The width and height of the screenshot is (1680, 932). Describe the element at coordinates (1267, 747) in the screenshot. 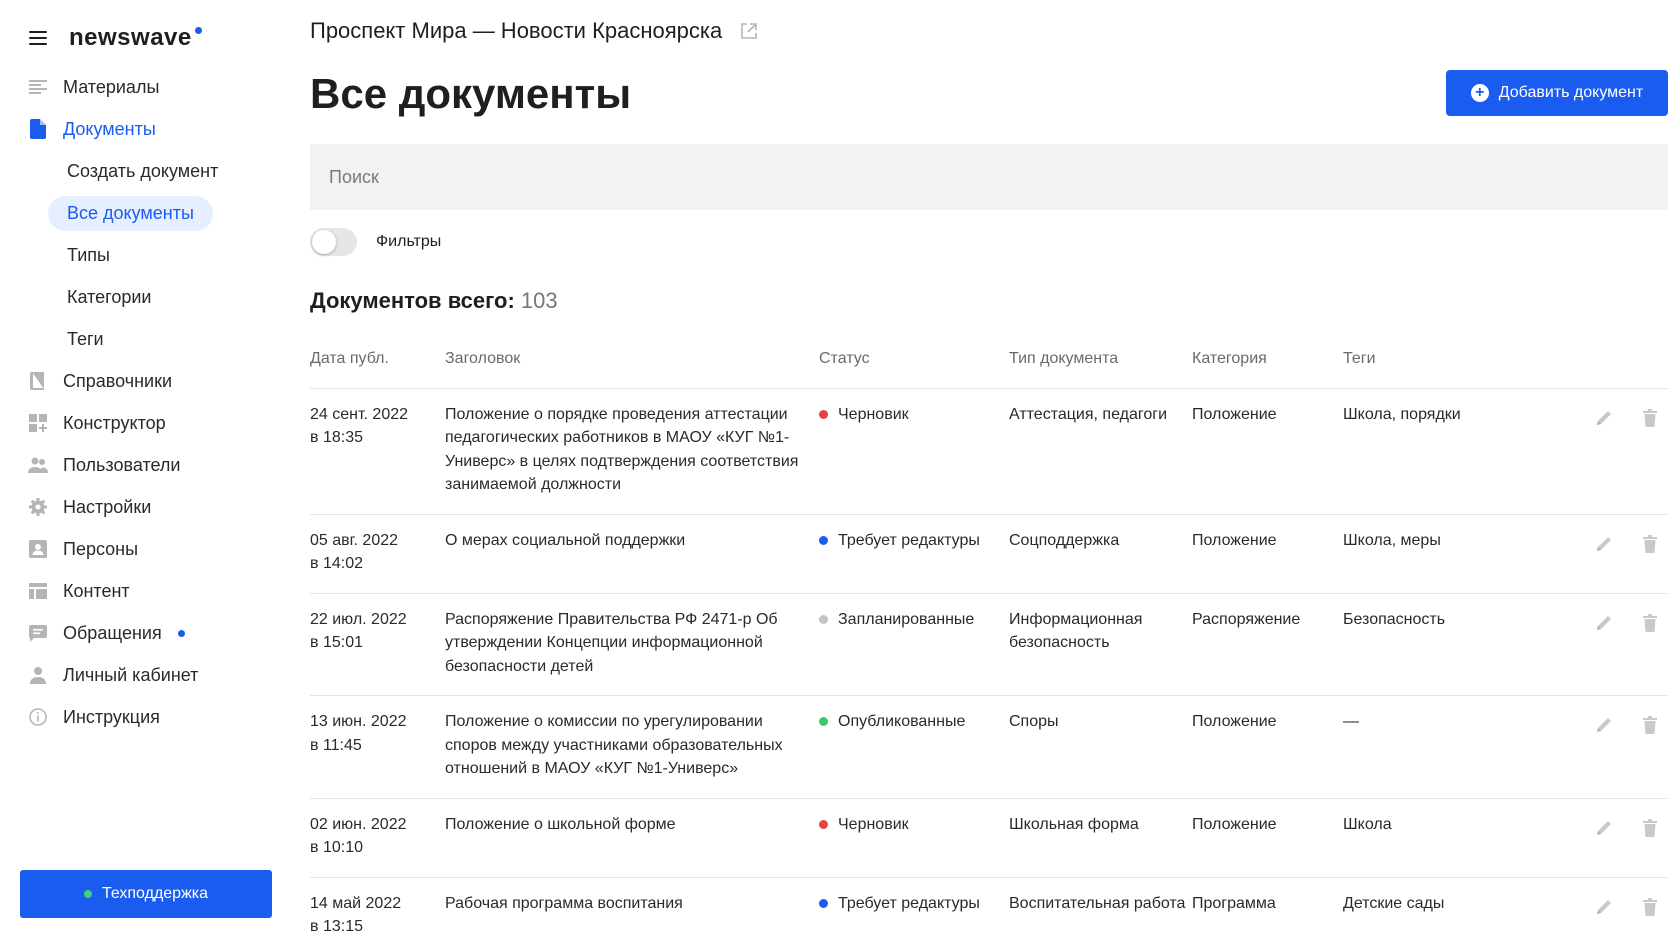

I see `cell-category: Положение` at that location.